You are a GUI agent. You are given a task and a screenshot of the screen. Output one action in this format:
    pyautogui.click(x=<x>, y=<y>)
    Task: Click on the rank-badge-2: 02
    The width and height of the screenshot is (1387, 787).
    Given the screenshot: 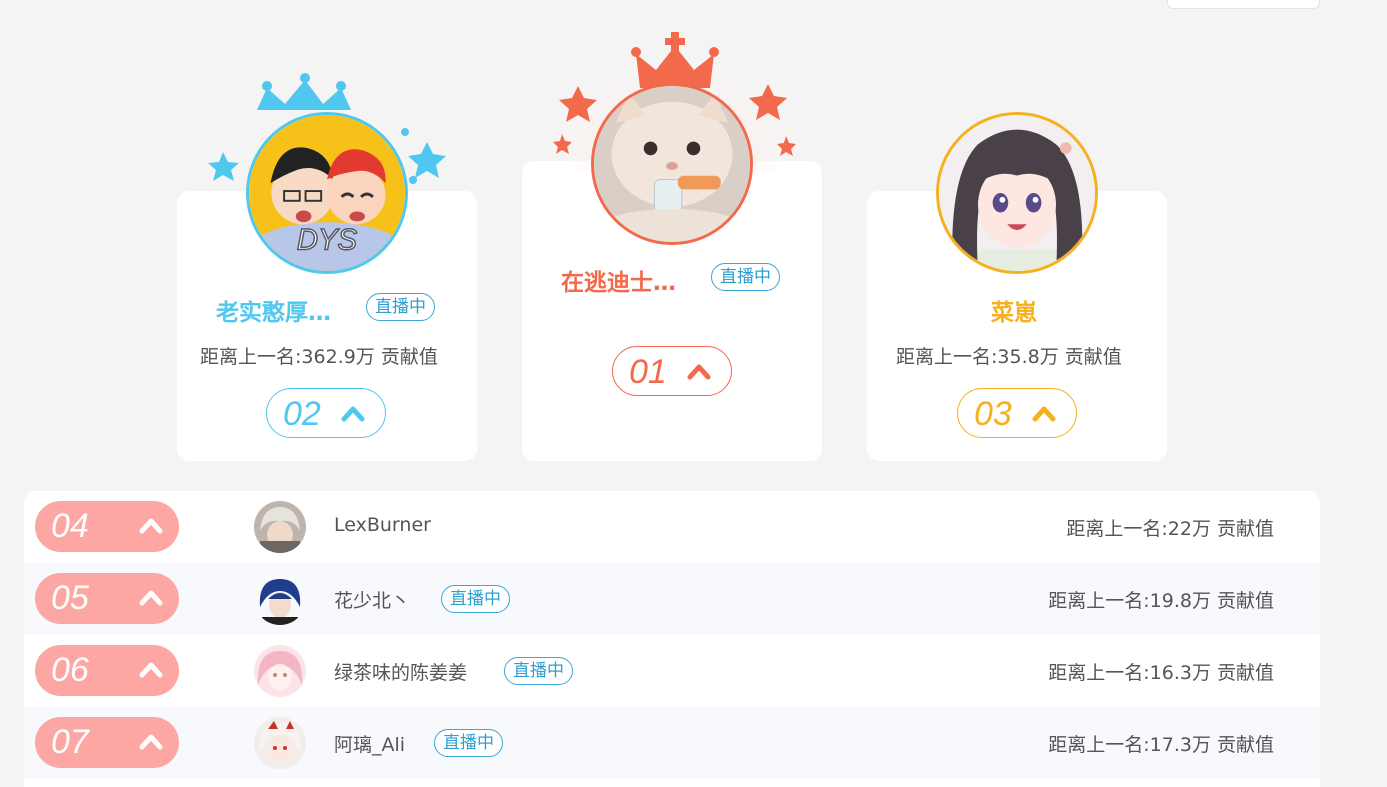 What is the action you would take?
    pyautogui.click(x=326, y=413)
    